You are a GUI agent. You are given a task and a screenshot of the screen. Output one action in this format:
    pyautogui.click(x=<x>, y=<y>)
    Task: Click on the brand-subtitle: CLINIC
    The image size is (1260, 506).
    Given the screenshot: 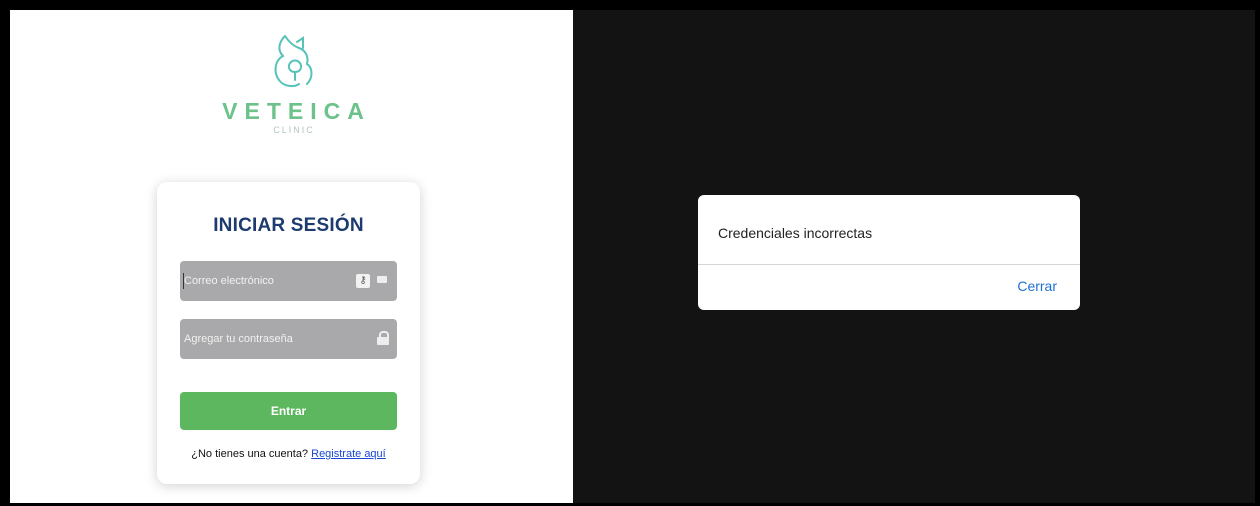 What is the action you would take?
    pyautogui.click(x=294, y=130)
    